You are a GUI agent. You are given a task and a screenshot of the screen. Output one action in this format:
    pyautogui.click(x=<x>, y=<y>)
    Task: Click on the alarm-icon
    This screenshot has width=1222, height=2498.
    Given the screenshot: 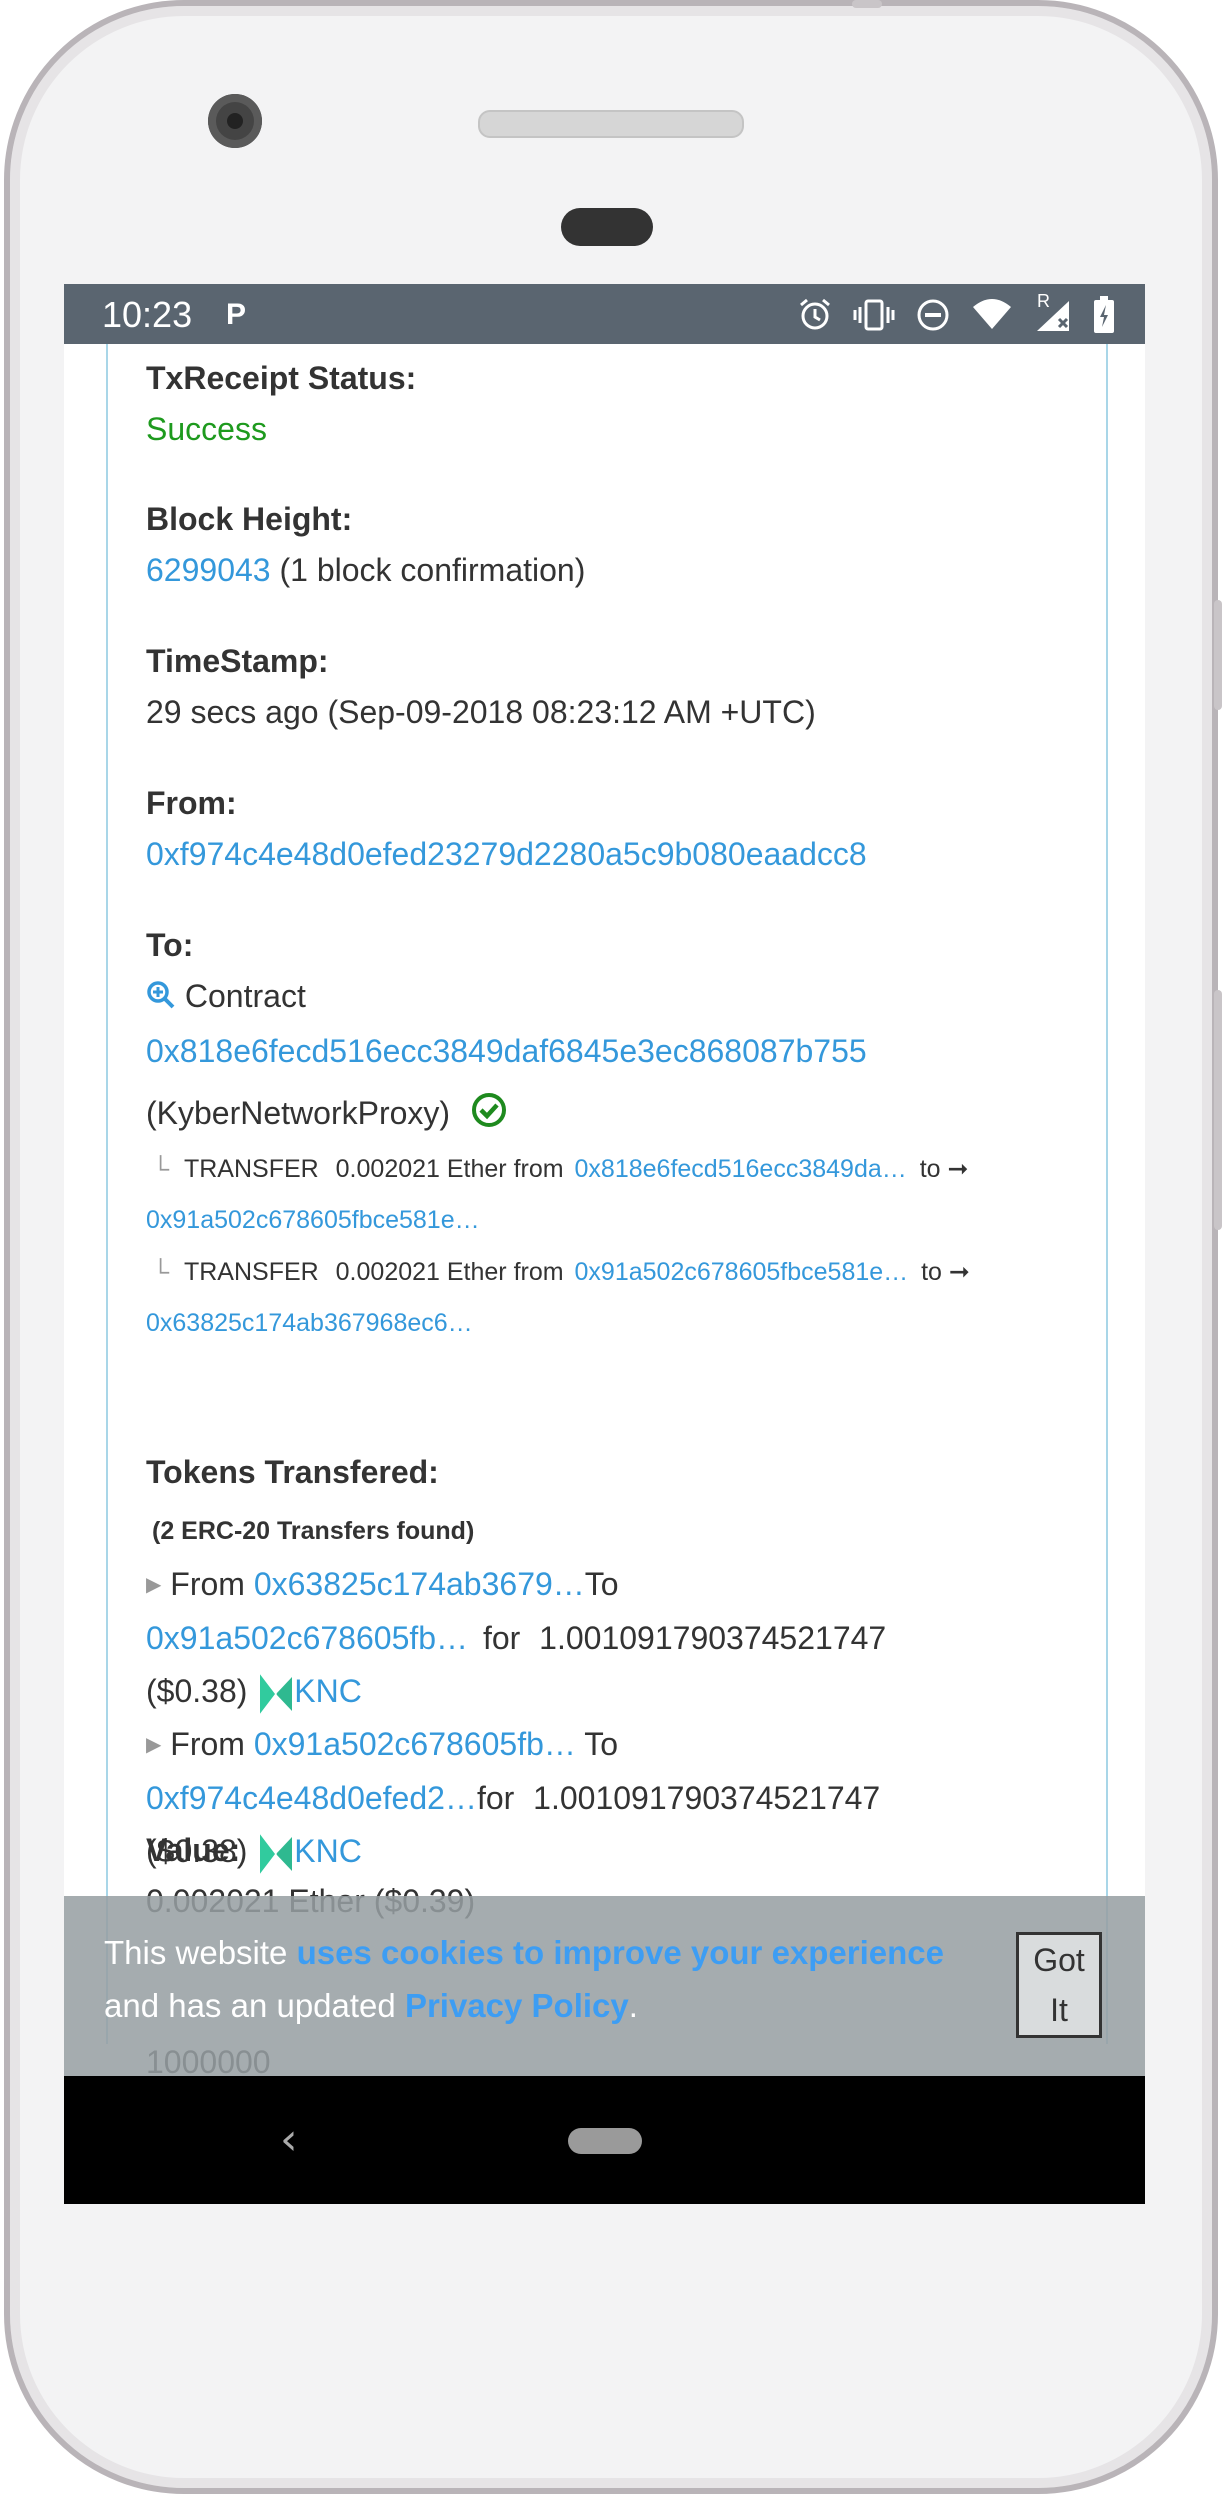 What is the action you would take?
    pyautogui.click(x=815, y=314)
    